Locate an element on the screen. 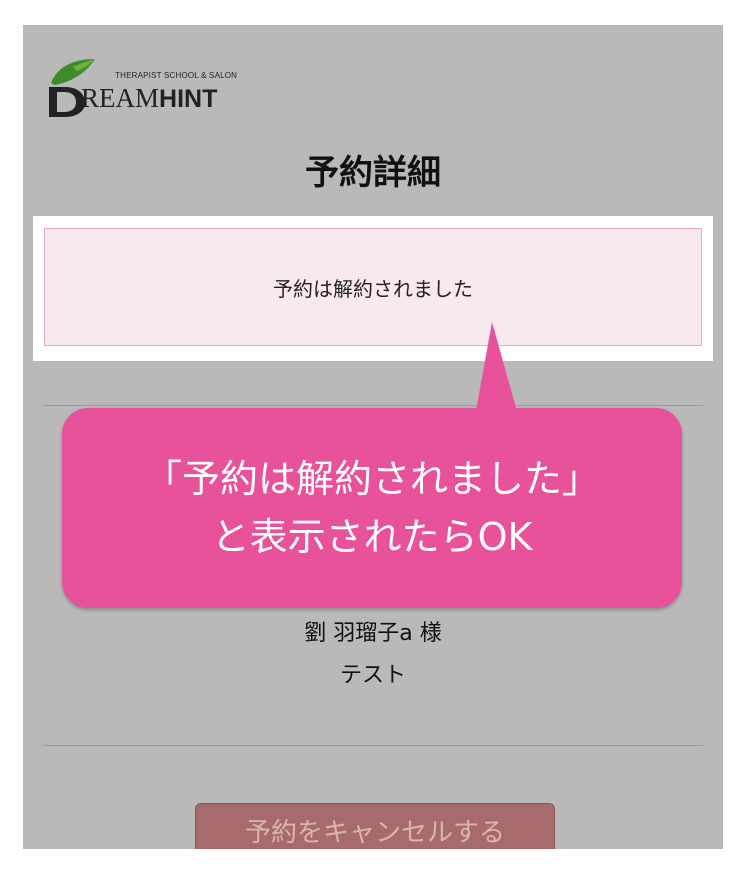 This screenshot has width=746, height=874. reservation-note: テスト is located at coordinates (372, 675).